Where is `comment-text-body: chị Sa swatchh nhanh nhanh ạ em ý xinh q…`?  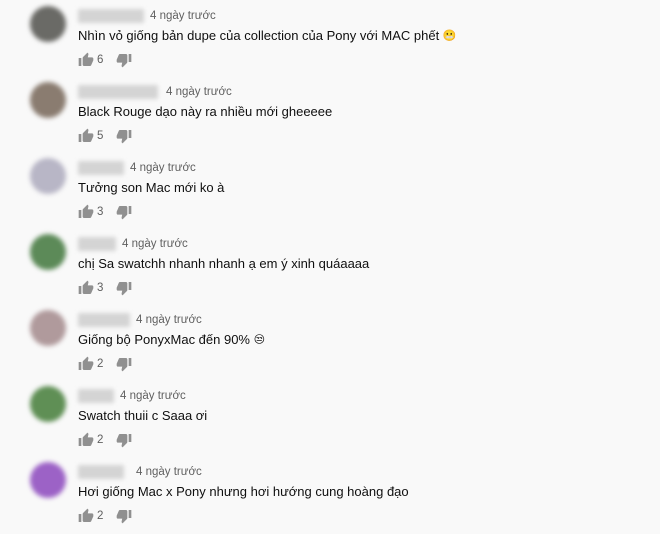 comment-text-body: chị Sa swatchh nhanh nhanh ạ em ý xinh q… is located at coordinates (224, 263).